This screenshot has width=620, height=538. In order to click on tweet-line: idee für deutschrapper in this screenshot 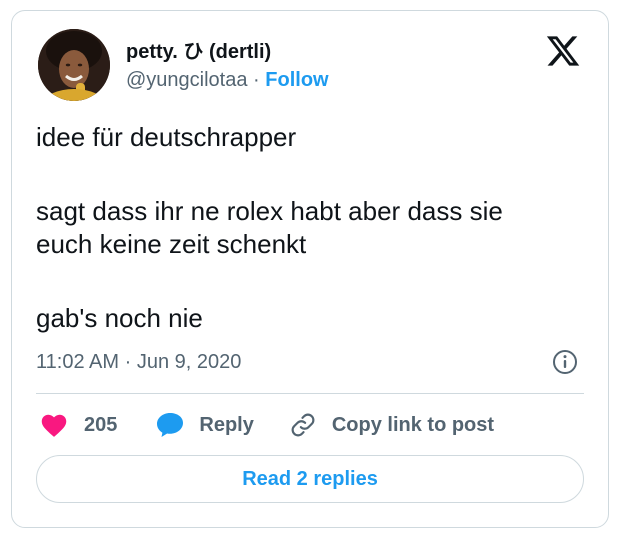, I will do `click(166, 137)`.